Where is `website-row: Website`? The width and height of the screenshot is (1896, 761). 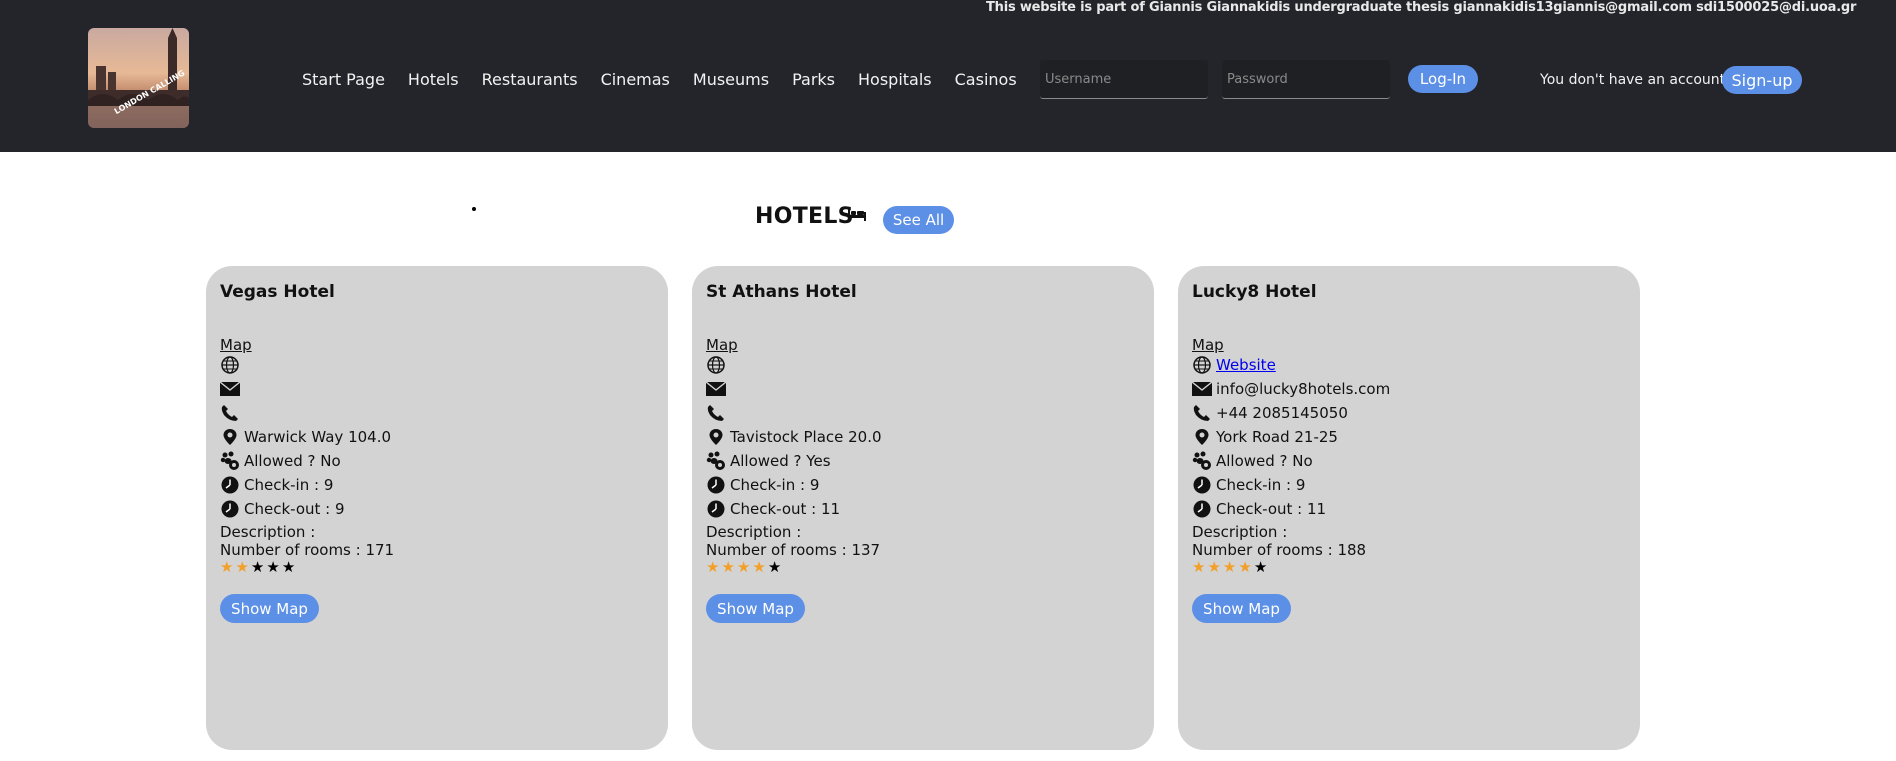
website-row: Website is located at coordinates (1234, 365).